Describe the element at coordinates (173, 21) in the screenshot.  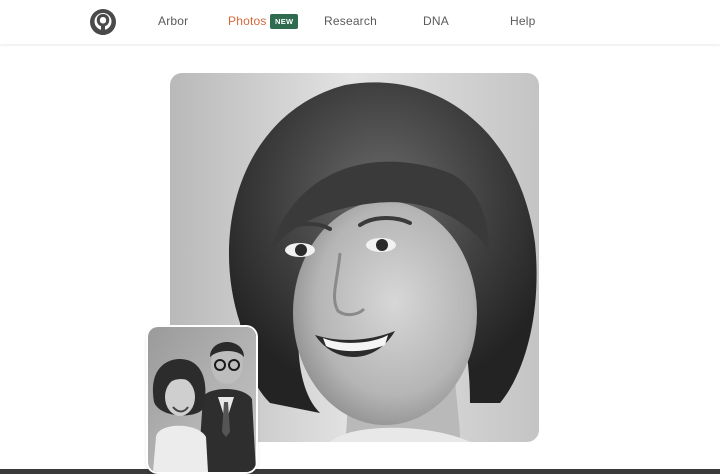
I see `nav-item-arbor: Arbor` at that location.